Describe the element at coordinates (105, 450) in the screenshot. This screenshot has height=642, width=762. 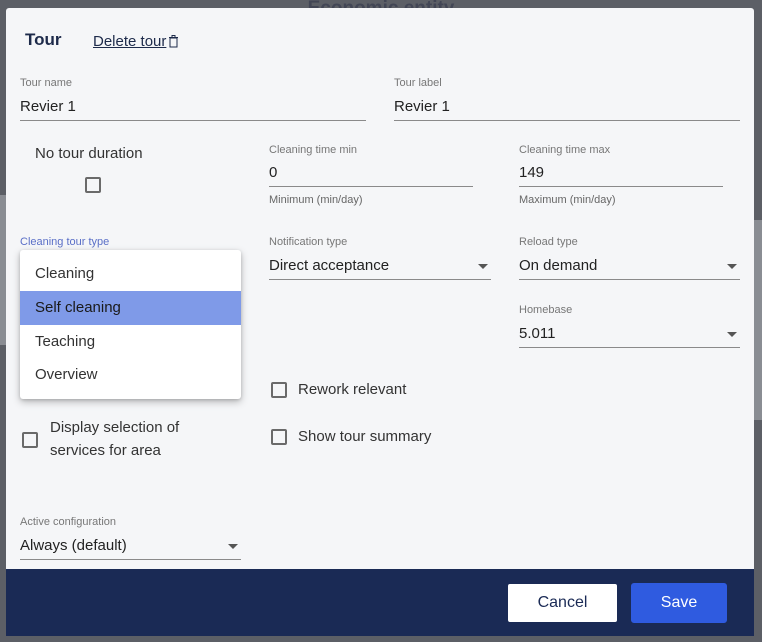
I see `display-selection-label-line2: services for area` at that location.